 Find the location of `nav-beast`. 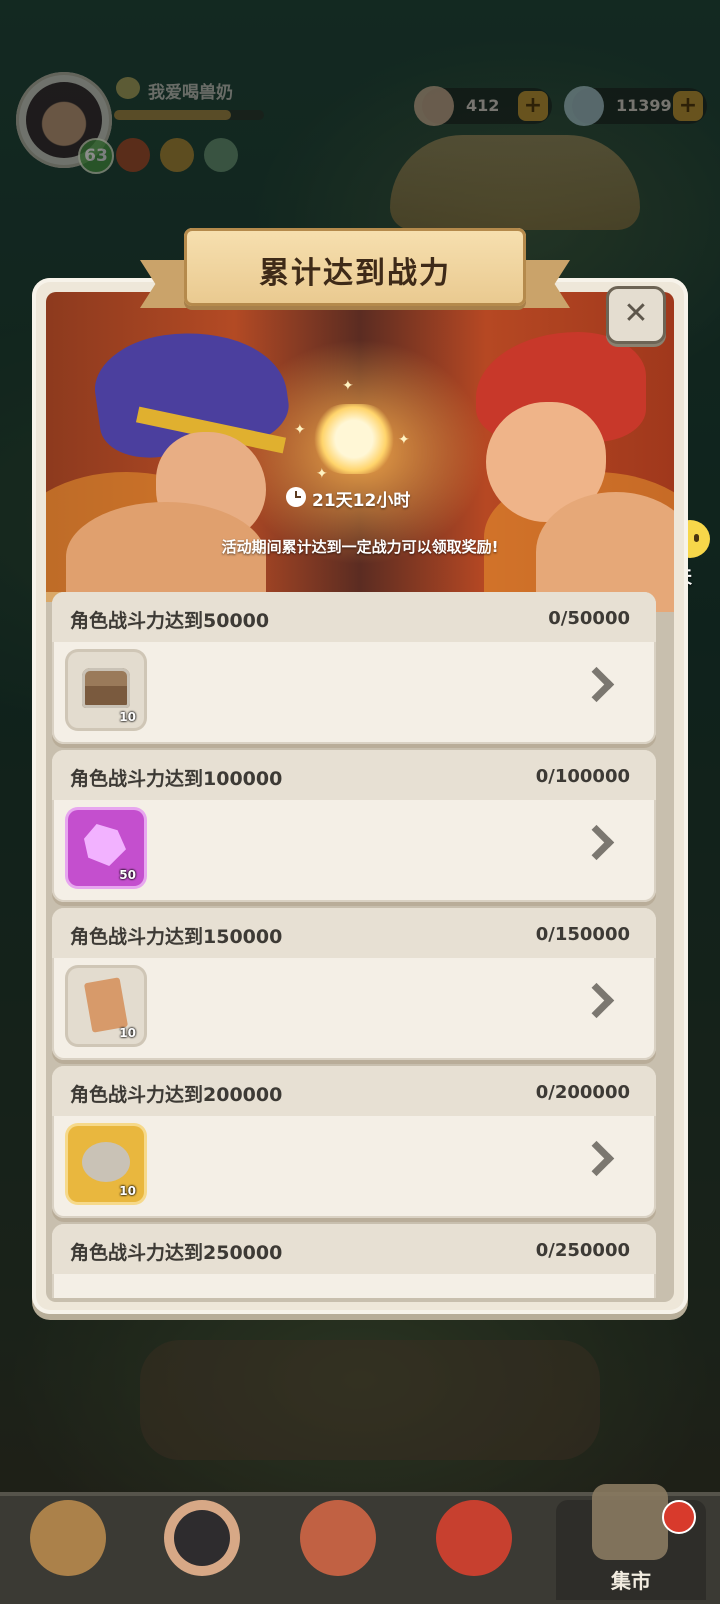

nav-beast is located at coordinates (67, 1550).